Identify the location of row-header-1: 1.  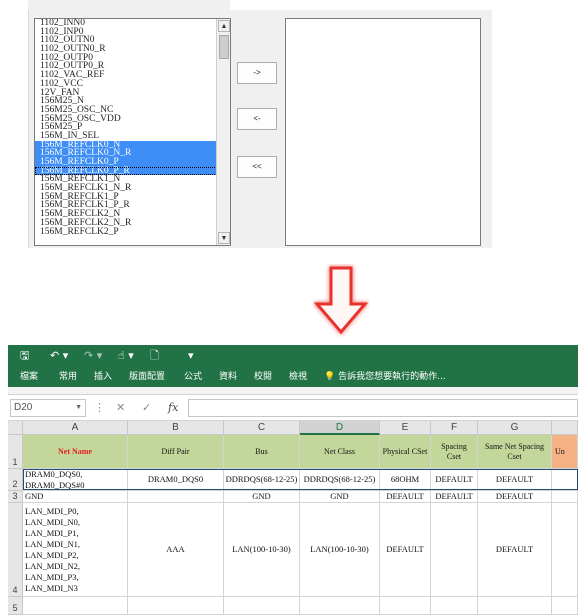
(15, 452).